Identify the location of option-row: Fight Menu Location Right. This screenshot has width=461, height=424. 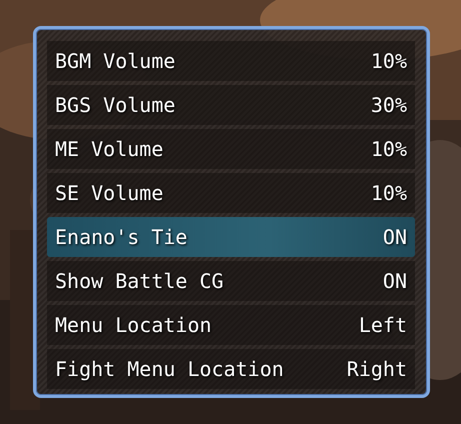
(231, 369).